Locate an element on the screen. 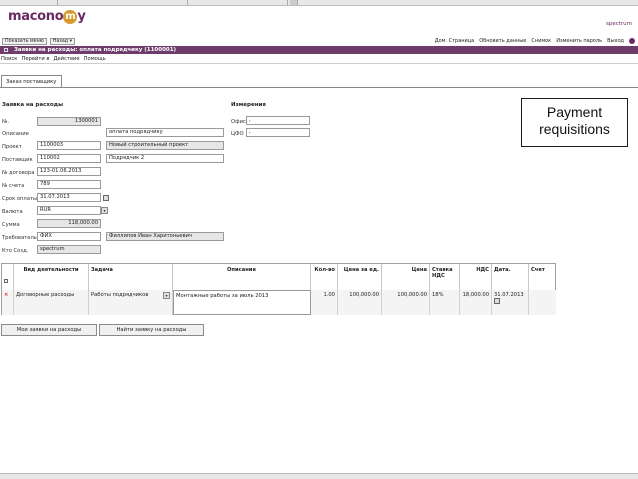 This screenshot has width=638, height=479. supplier-name: Подрядчик 2 is located at coordinates (165, 158).